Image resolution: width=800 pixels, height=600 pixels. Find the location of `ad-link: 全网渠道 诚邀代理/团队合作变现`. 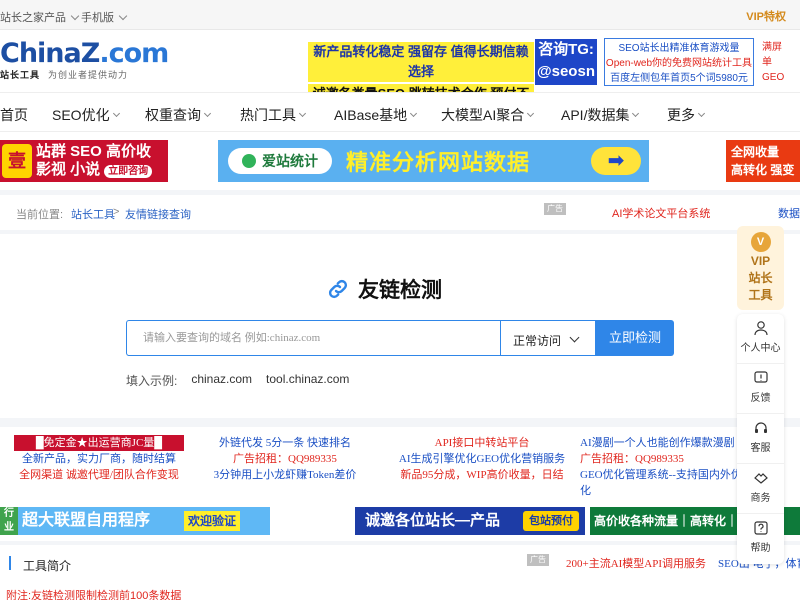

ad-link: 全网渠道 诚邀代理/团队合作变现 is located at coordinates (99, 475).